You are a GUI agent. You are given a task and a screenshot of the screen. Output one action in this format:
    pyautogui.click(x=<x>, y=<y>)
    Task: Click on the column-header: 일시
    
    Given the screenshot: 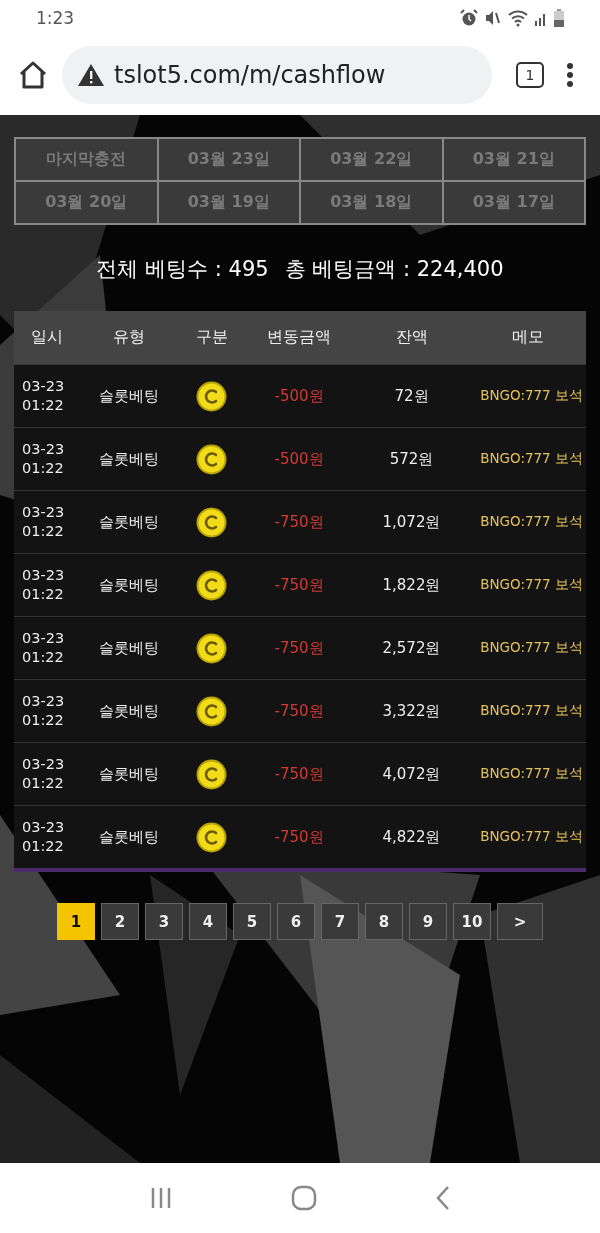 What is the action you would take?
    pyautogui.click(x=46, y=337)
    